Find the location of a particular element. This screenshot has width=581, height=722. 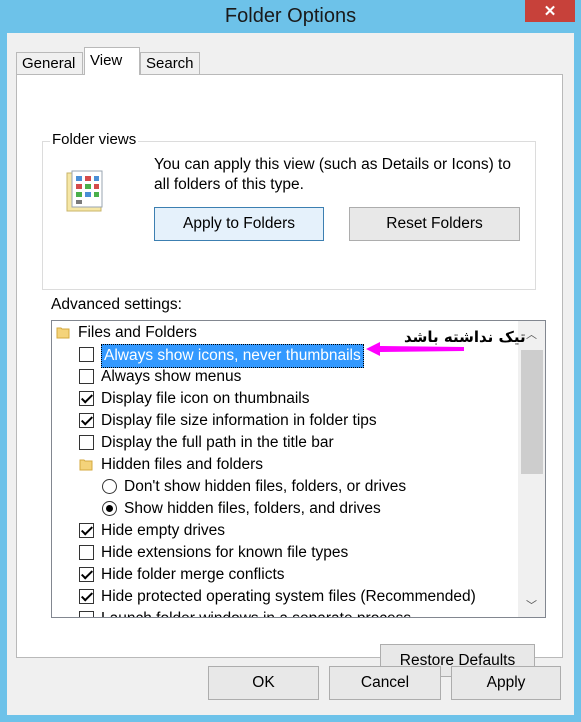

window-title: Folder Options is located at coordinates (290, 16).